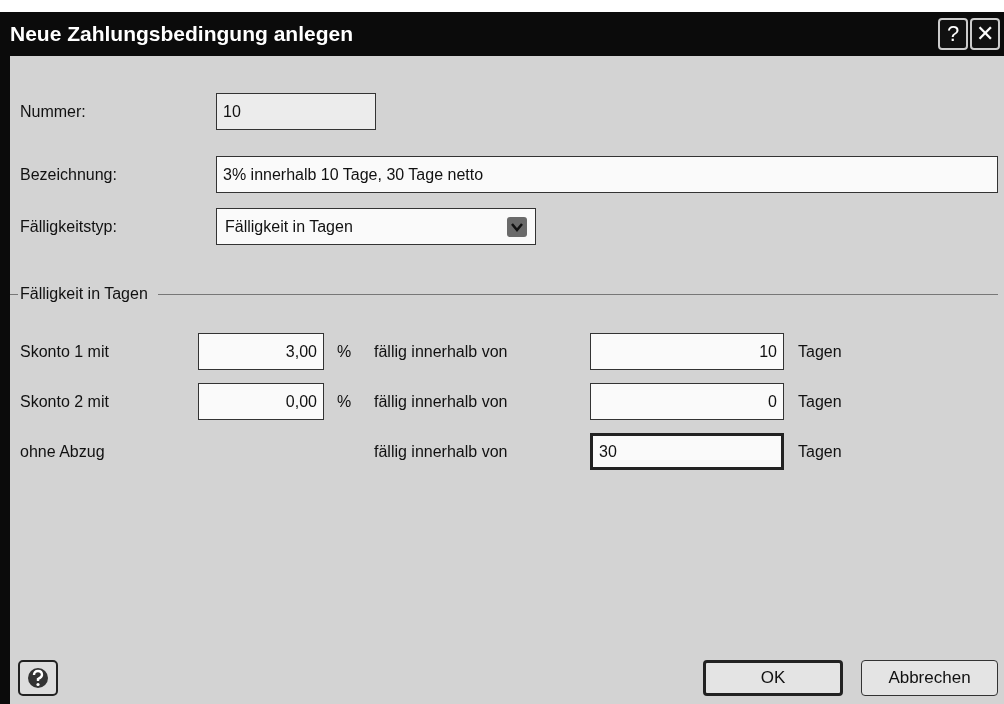 The width and height of the screenshot is (1004, 704). Describe the element at coordinates (607, 174) in the screenshot. I see `description-field: 3% innerhalb 10 Tage, 30 Tage netto` at that location.